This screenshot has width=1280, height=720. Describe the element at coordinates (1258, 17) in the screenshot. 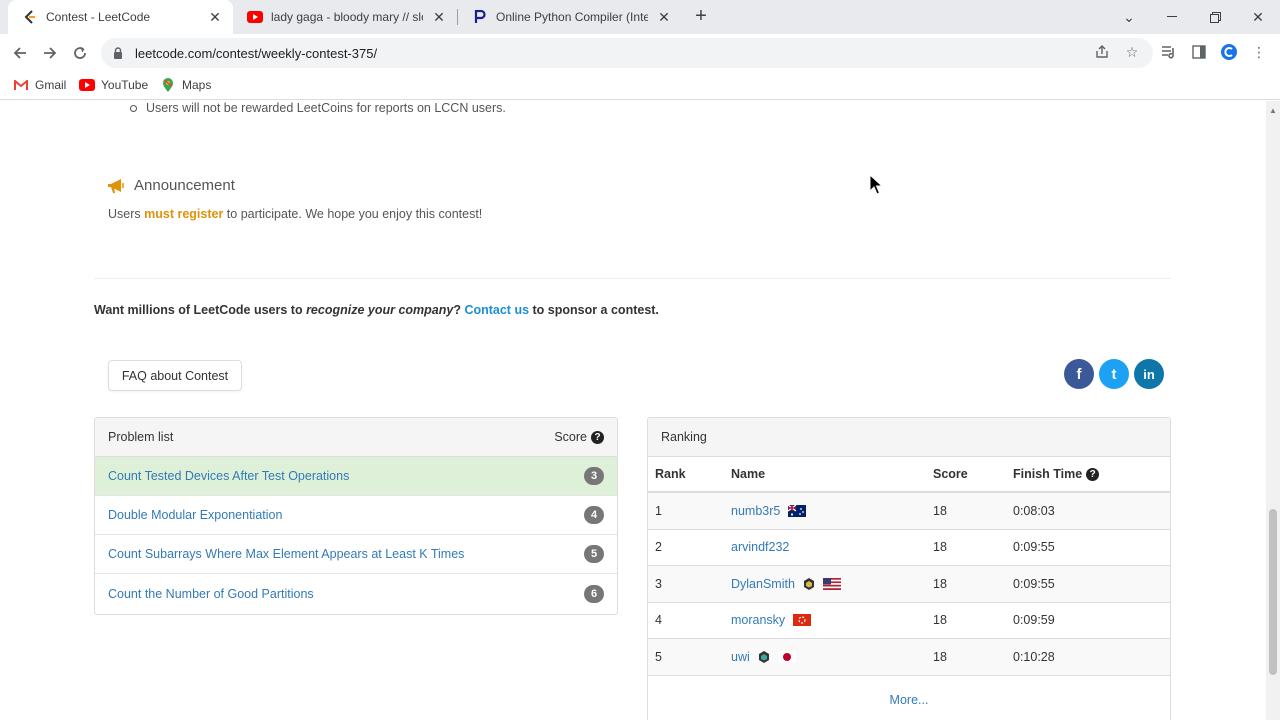

I see `window-close-icon: ✕` at that location.